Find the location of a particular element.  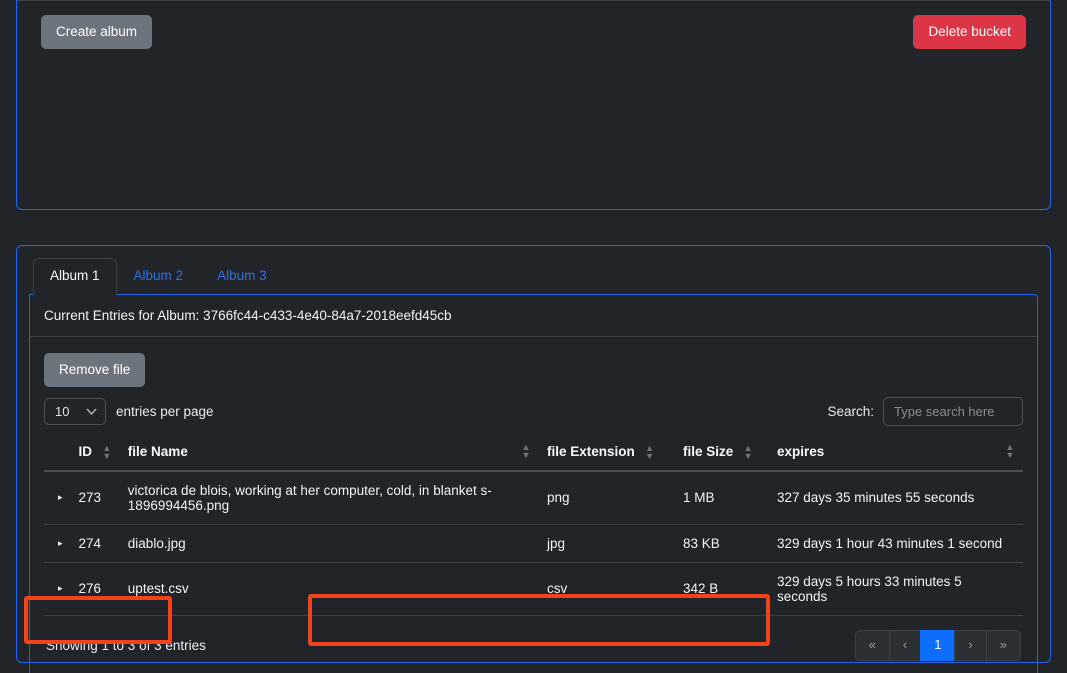

album-toolbar: Remove file is located at coordinates (533, 370).